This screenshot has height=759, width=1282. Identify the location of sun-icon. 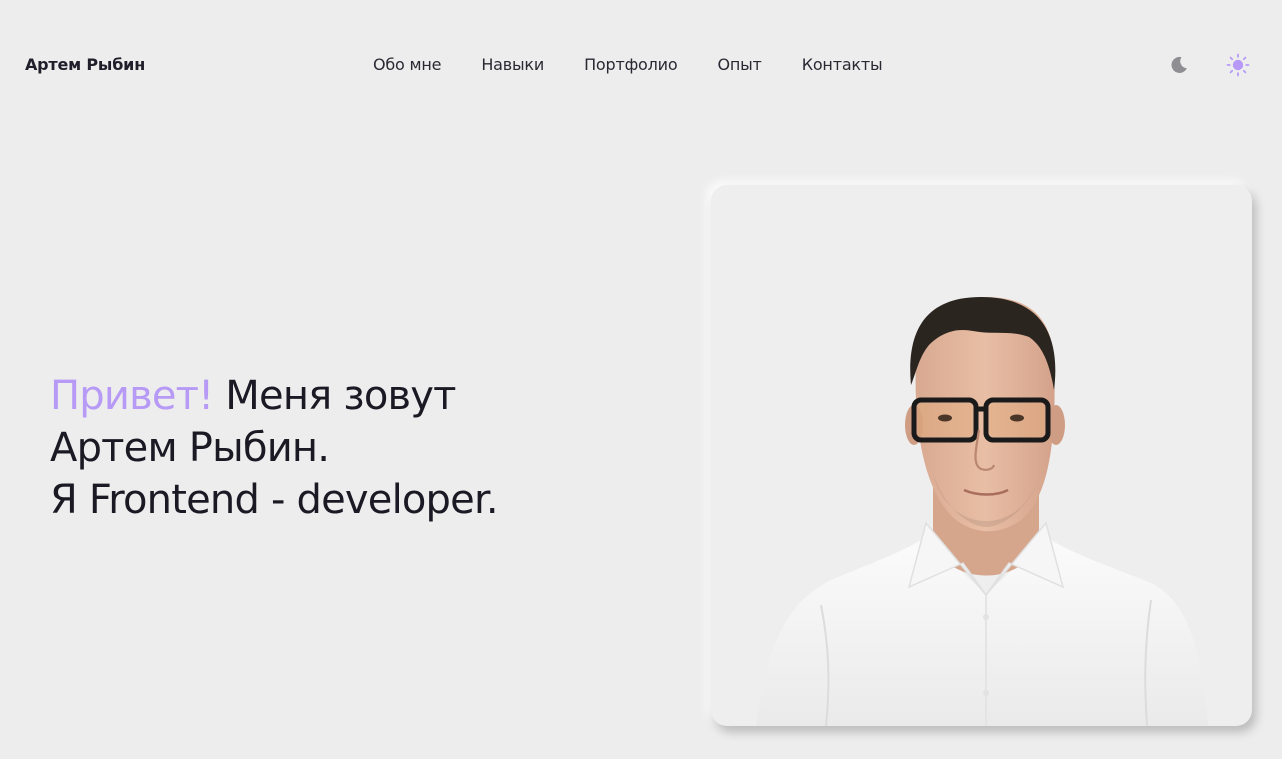
(1238, 65).